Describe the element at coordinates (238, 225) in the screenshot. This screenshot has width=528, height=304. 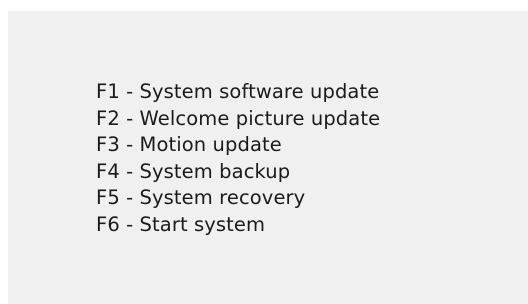
I see `menu-item-start-system: F6 - Start system` at that location.